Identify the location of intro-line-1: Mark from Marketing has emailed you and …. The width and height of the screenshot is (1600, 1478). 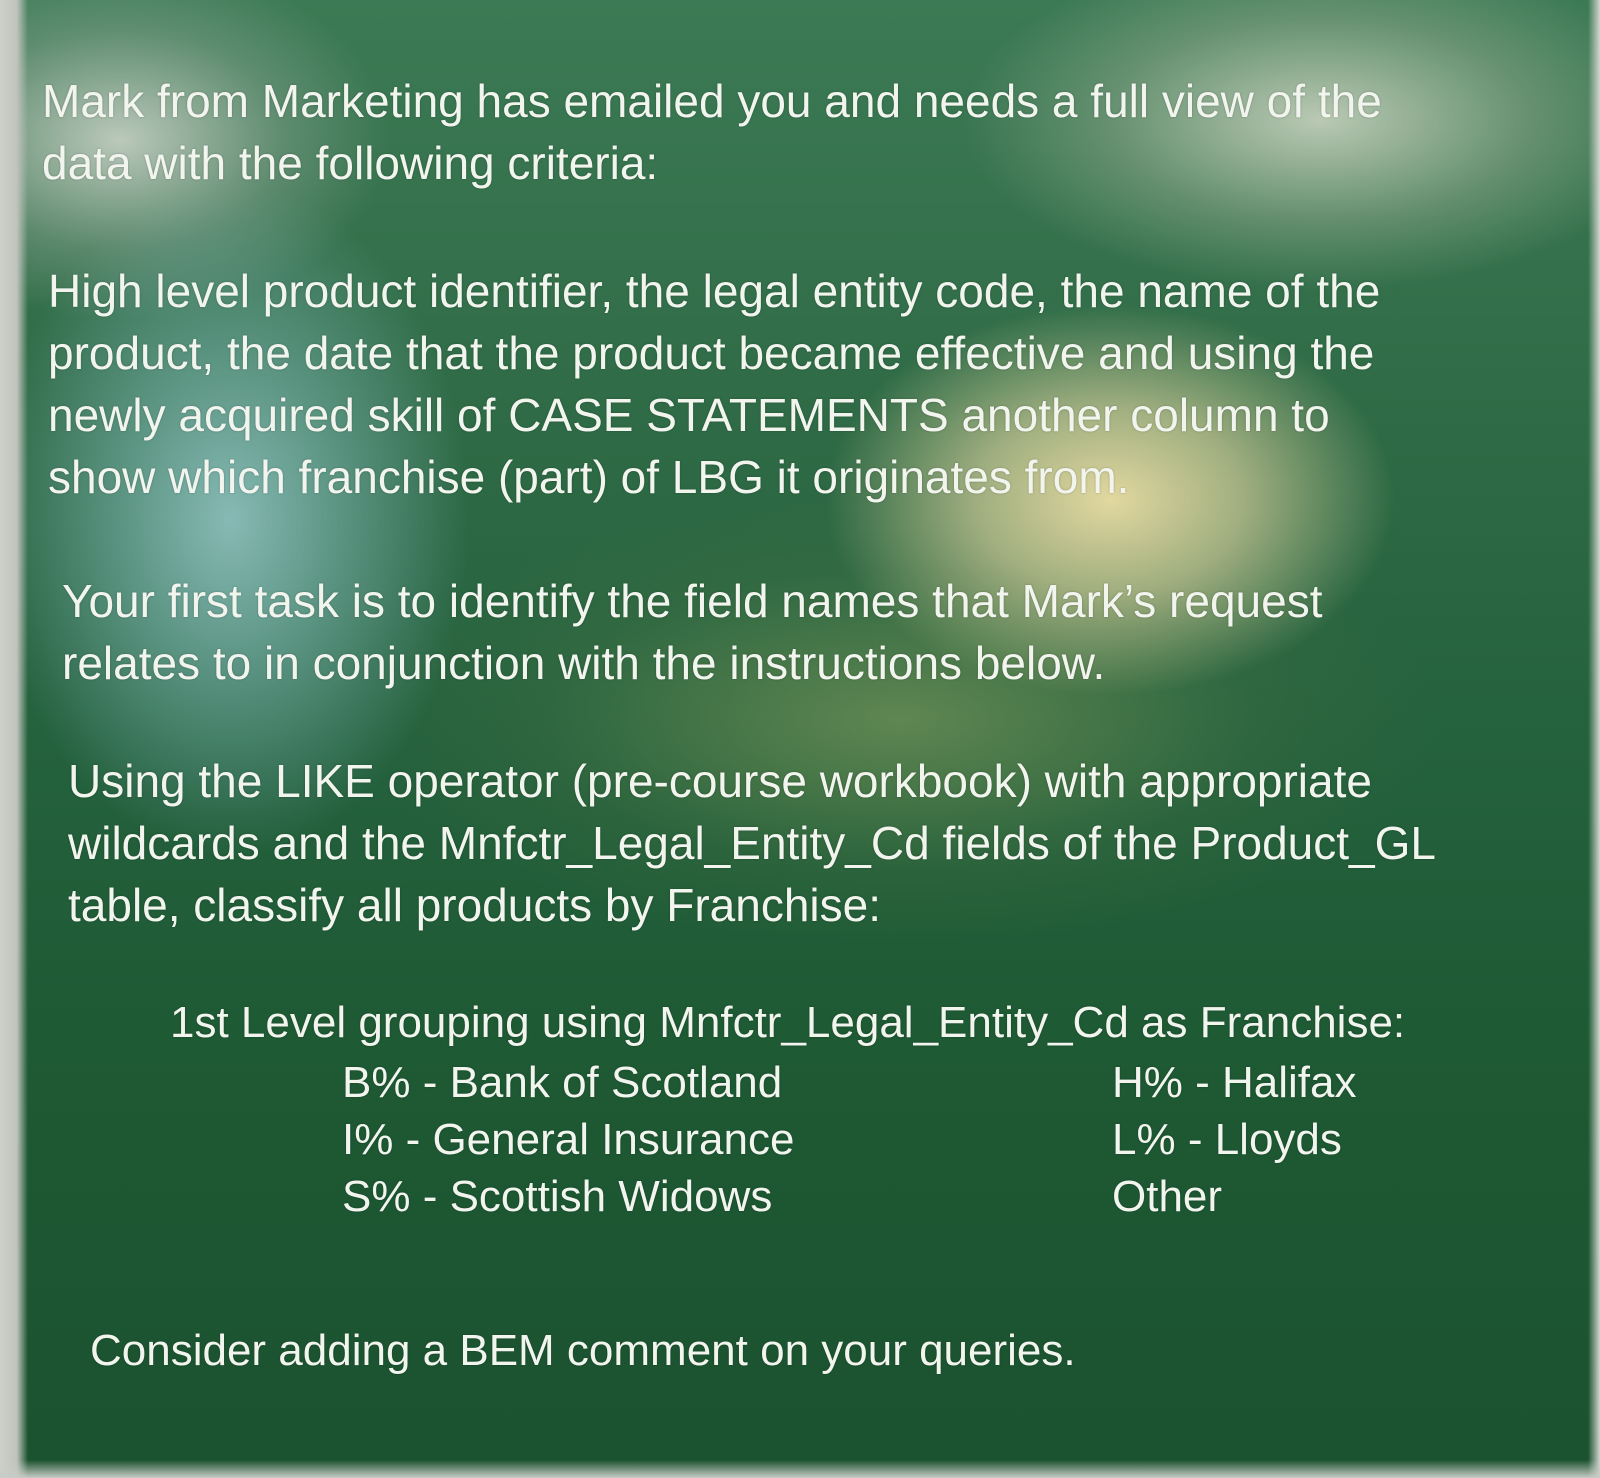
(712, 101).